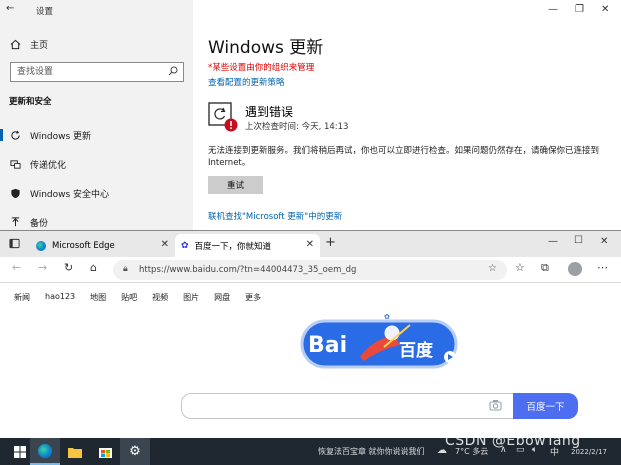 The image size is (621, 465). Describe the element at coordinates (222, 297) in the screenshot. I see `nav-link: 网盘` at that location.